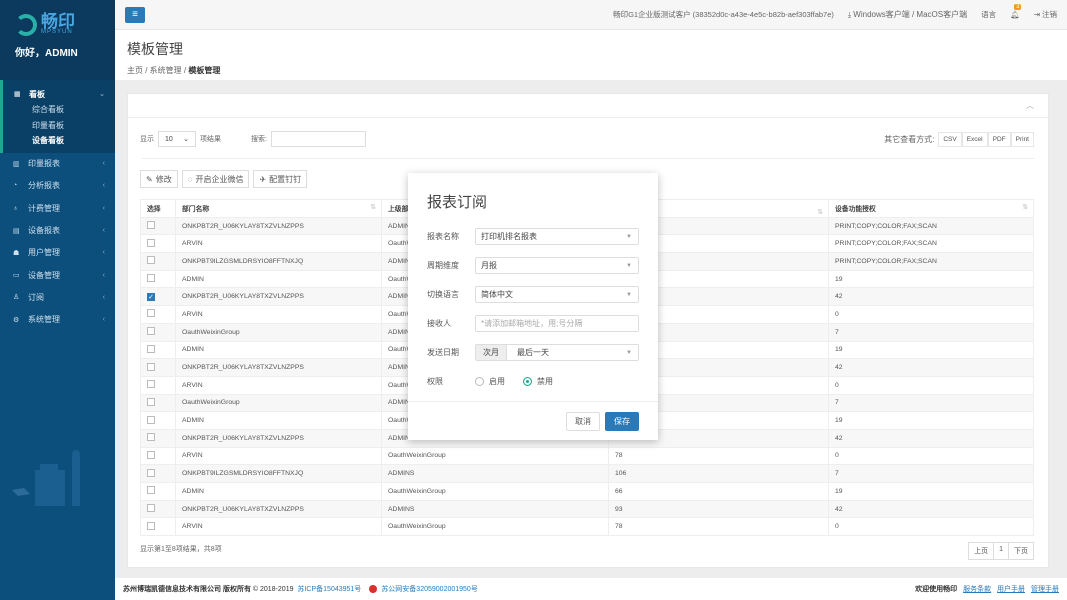 Image resolution: width=1067 pixels, height=600 pixels. Describe the element at coordinates (263, 179) in the screenshot. I see `dingtalk-icon: ✈` at that location.